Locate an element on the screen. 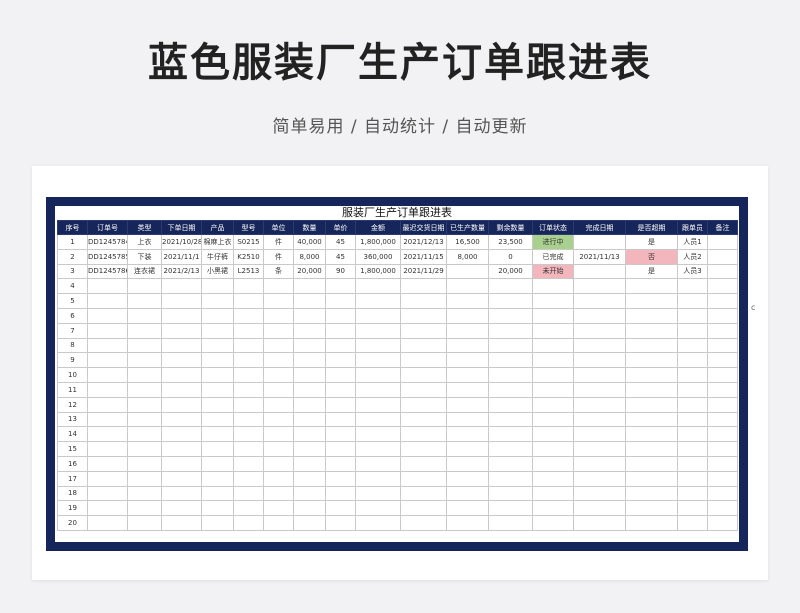 The image size is (800, 613). header-cell: 序号 is located at coordinates (72, 227).